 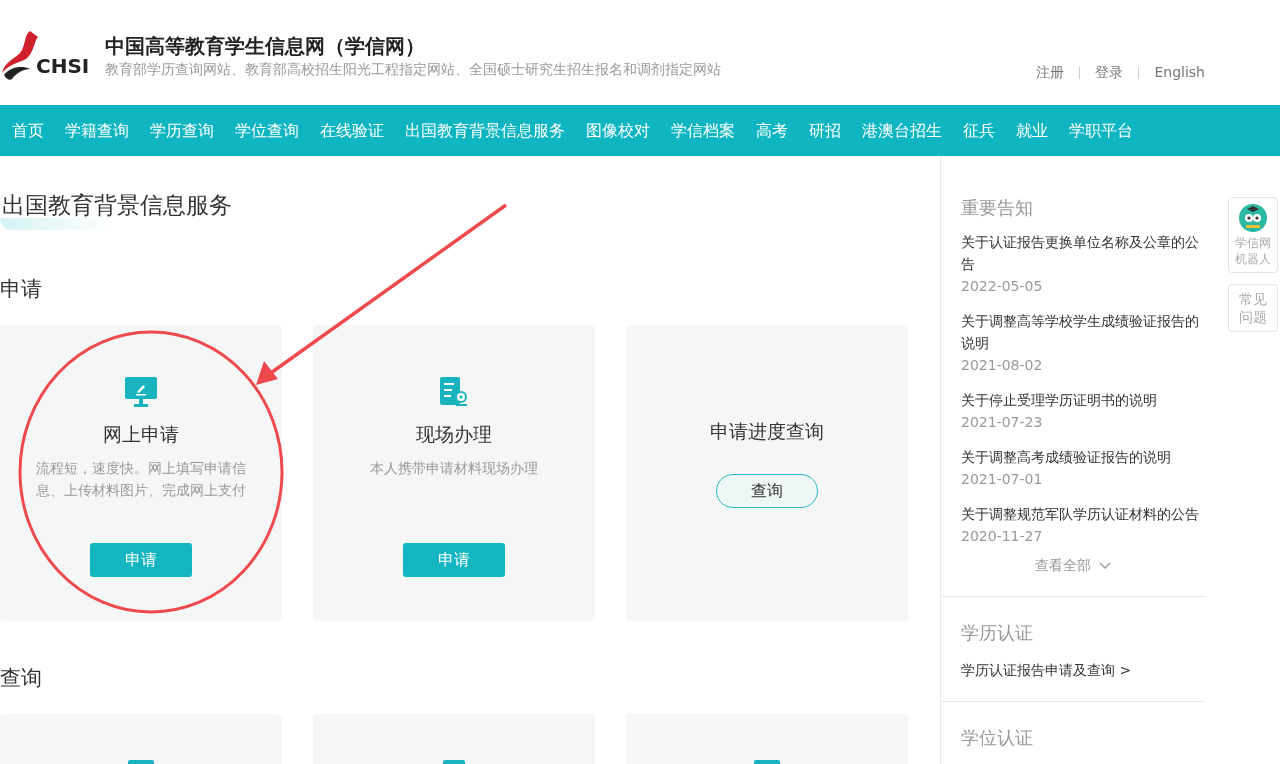 What do you see at coordinates (1179, 72) in the screenshot?
I see `header-link: English` at bounding box center [1179, 72].